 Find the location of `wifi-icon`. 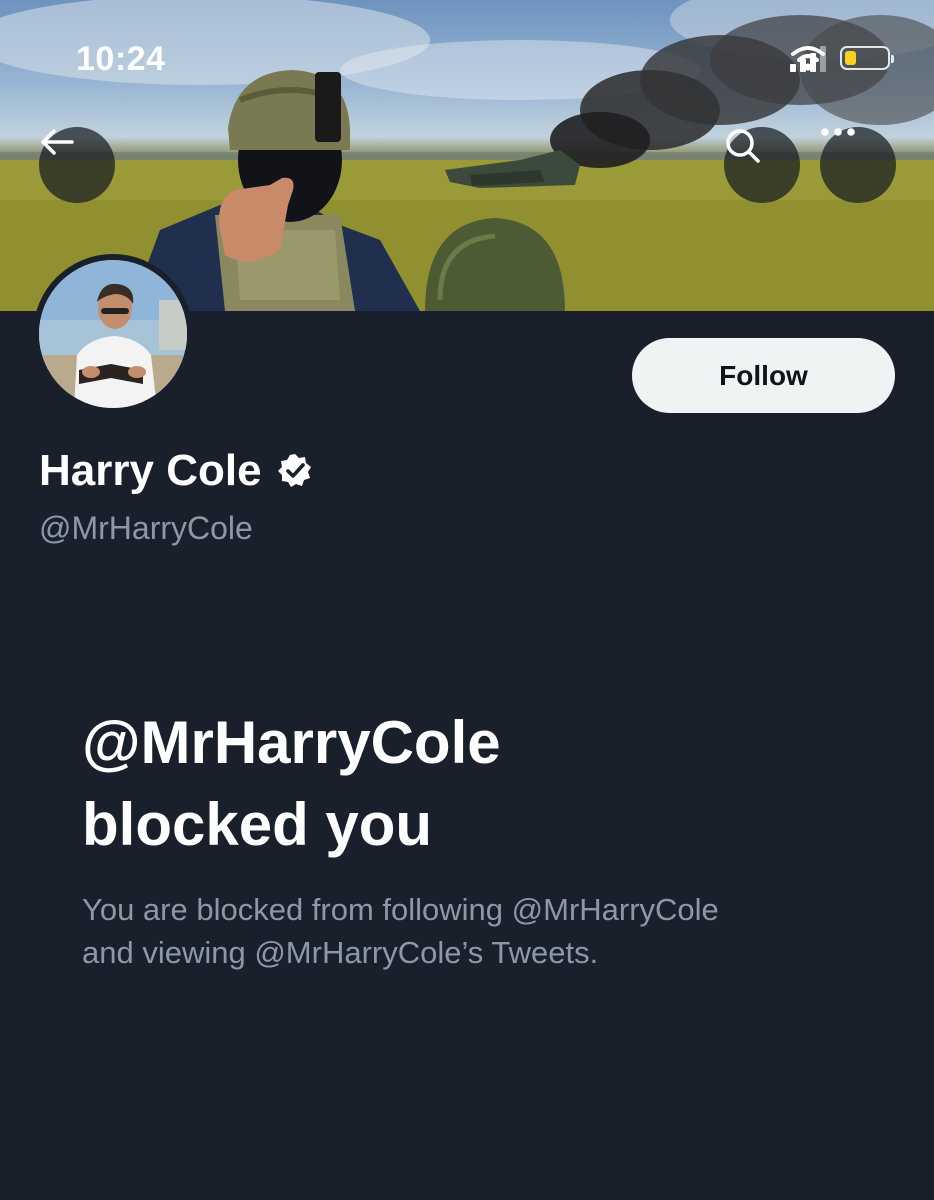

wifi-icon is located at coordinates (808, 58).